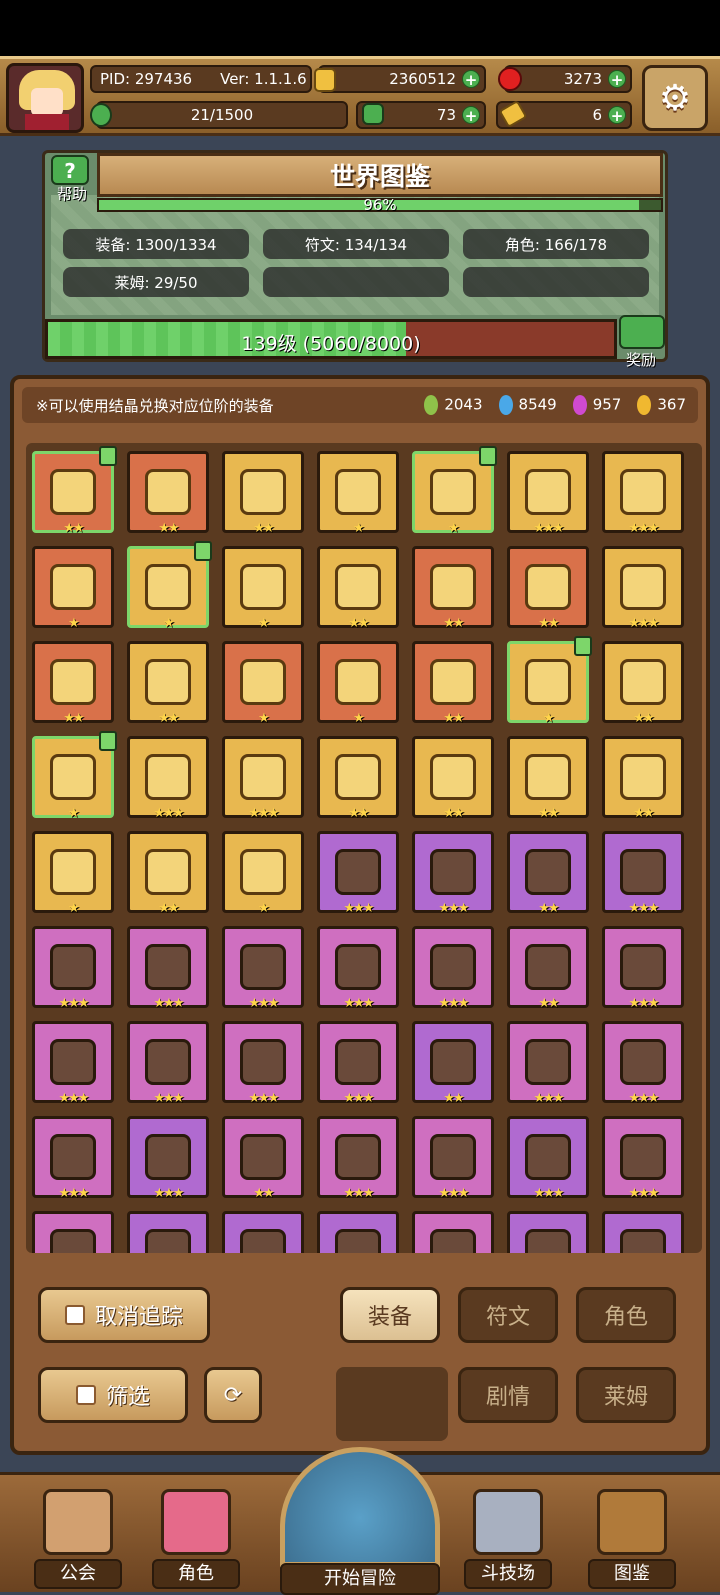 Image resolution: width=720 pixels, height=1595 pixels. What do you see at coordinates (626, 1315) in the screenshot?
I see `tab-character: 角色` at bounding box center [626, 1315].